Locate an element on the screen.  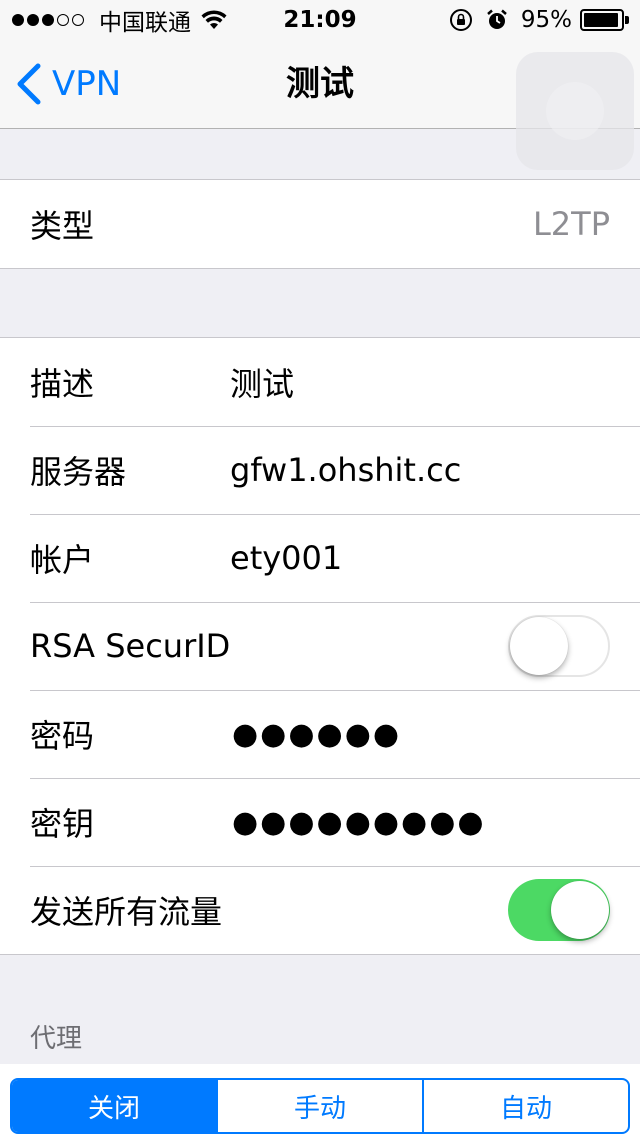
description-label: 描述 is located at coordinates (62, 384).